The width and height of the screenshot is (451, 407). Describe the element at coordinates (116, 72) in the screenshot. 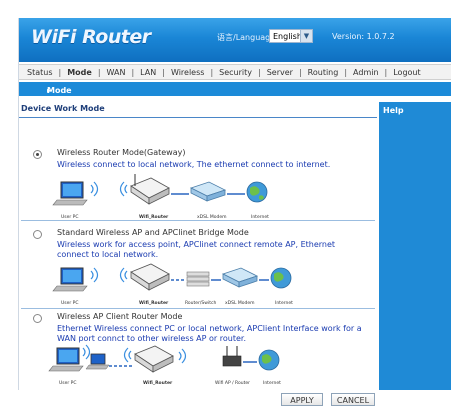

I see `nav-item-wan: WAN` at that location.